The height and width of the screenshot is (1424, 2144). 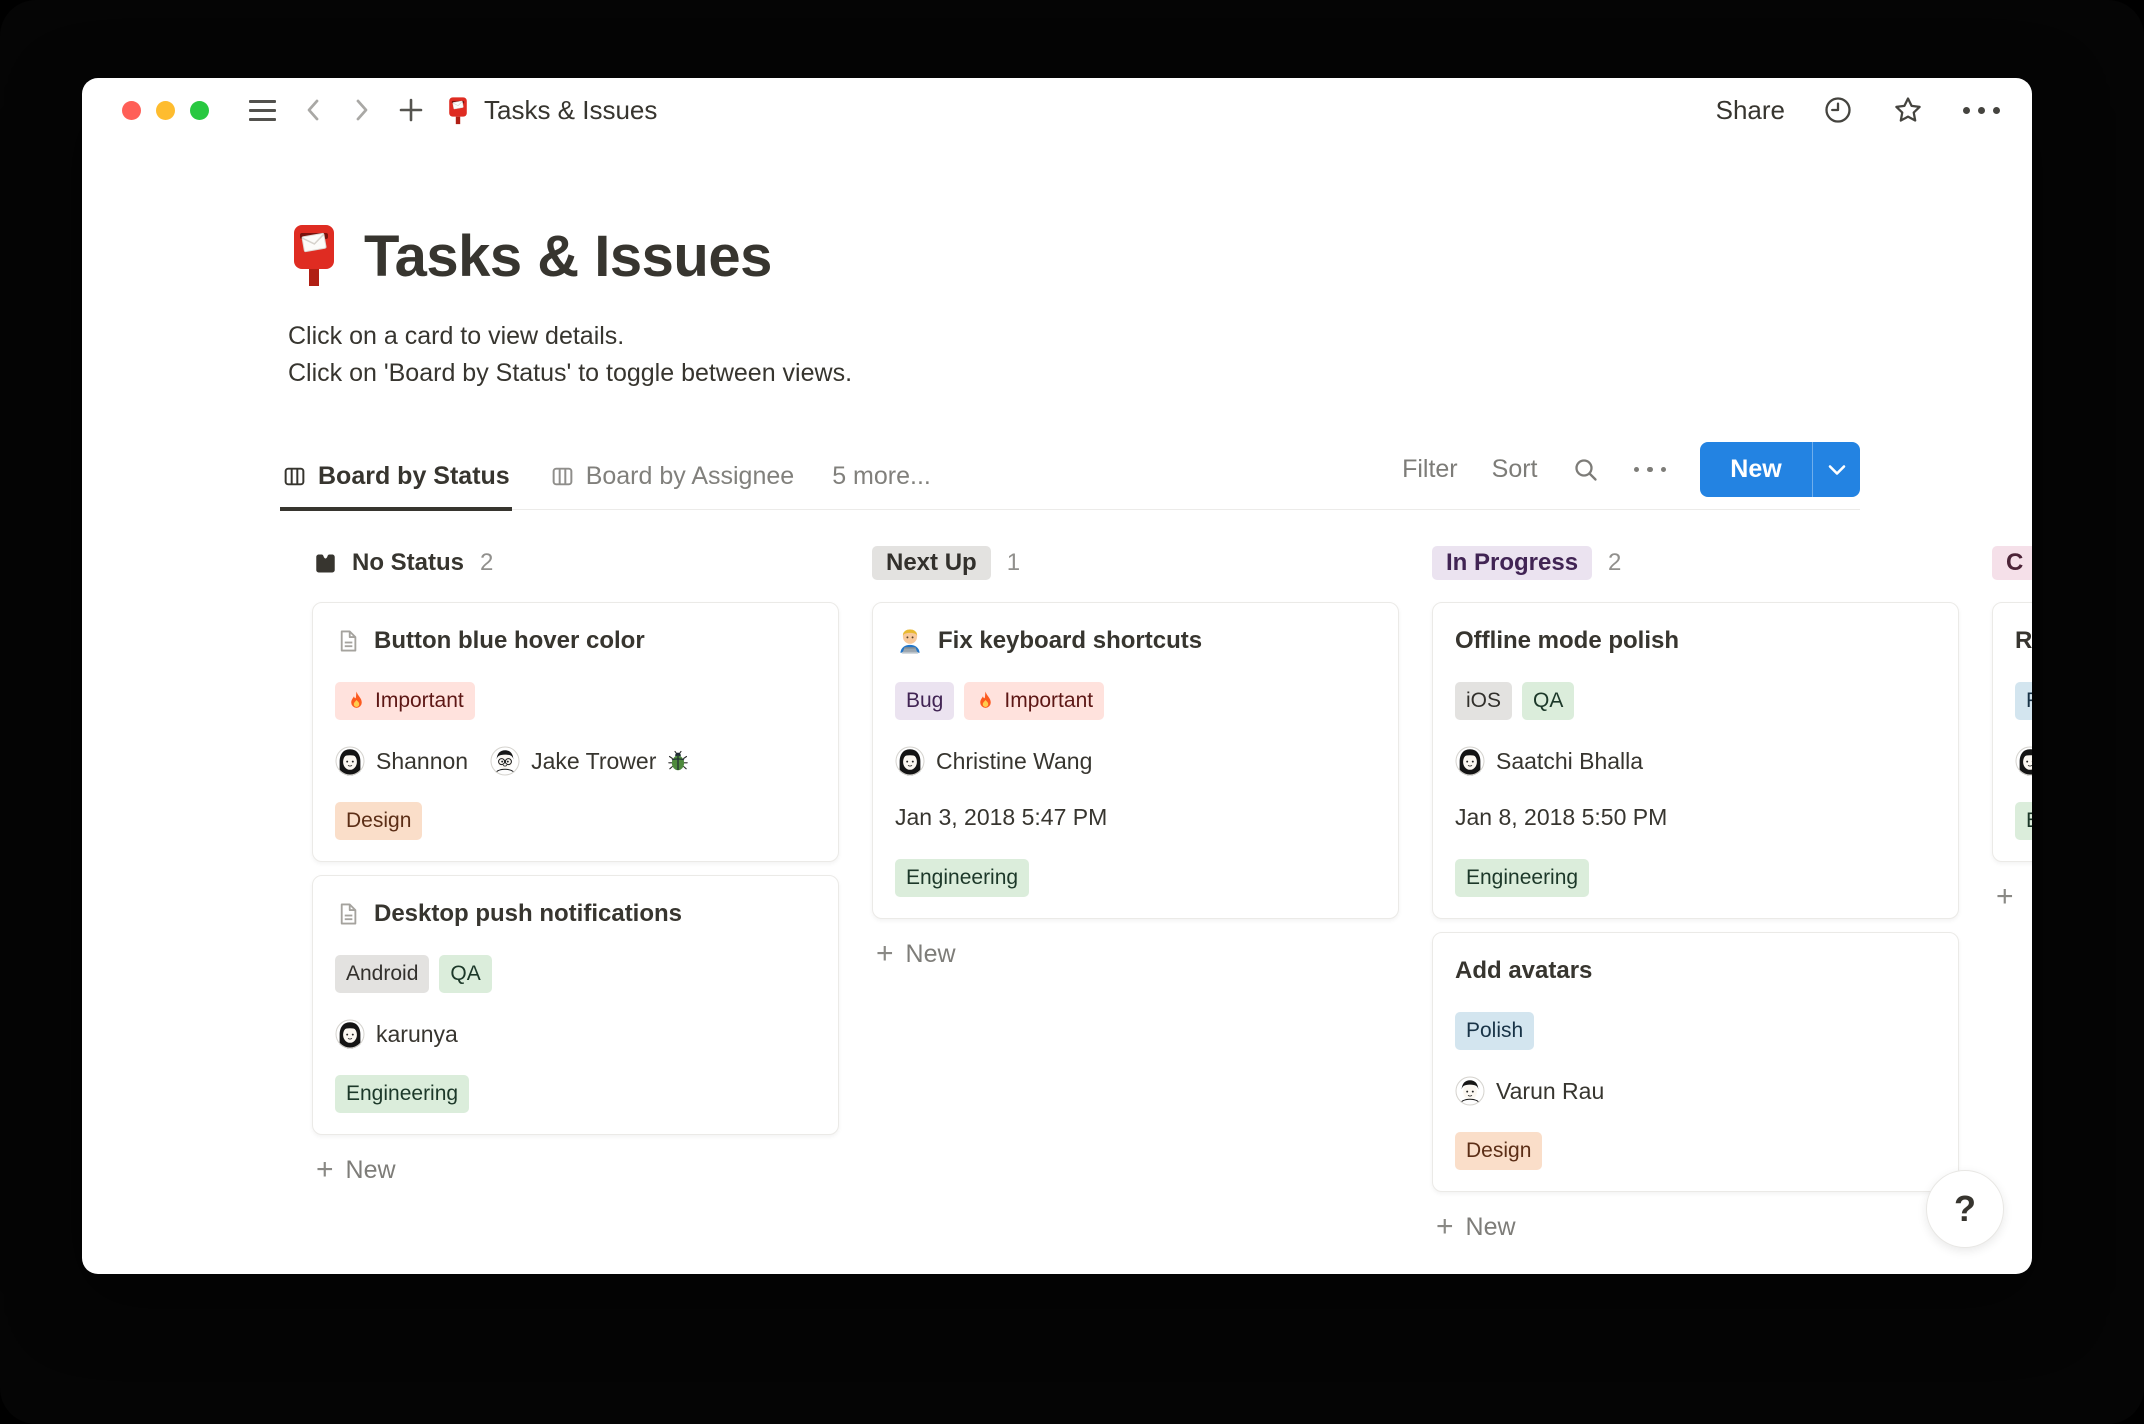 I want to click on column-header: In Progress 2, so click(x=1695, y=563).